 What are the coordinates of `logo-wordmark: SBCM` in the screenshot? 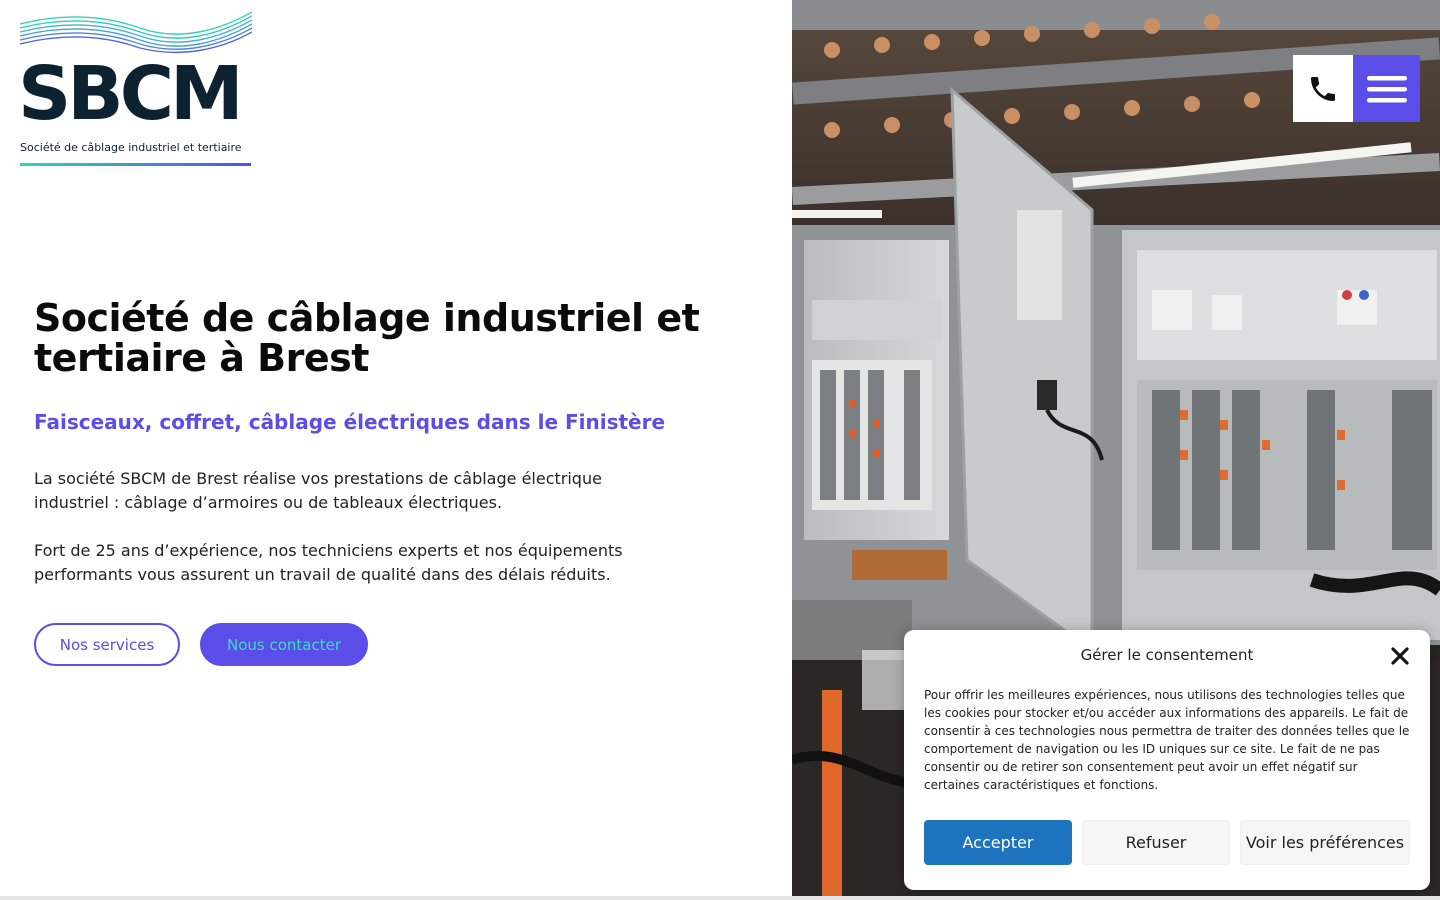 It's located at (131, 94).